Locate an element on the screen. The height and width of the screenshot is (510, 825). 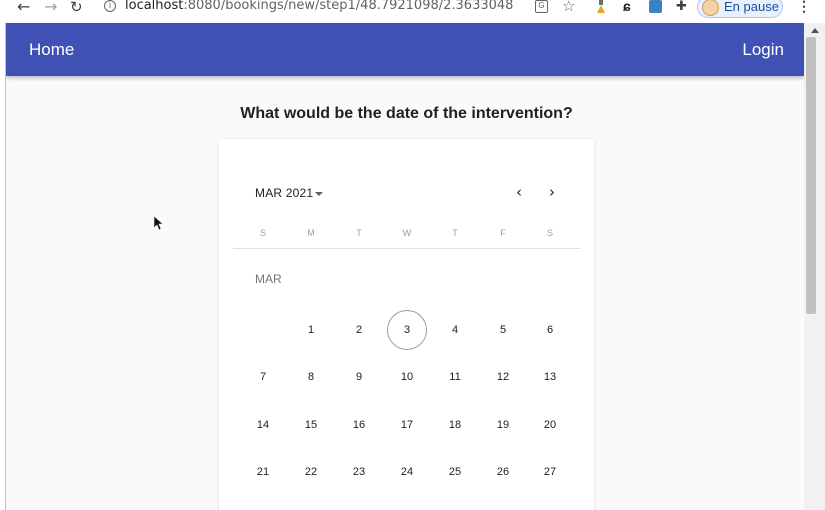
day-cell: 4 is located at coordinates (455, 330).